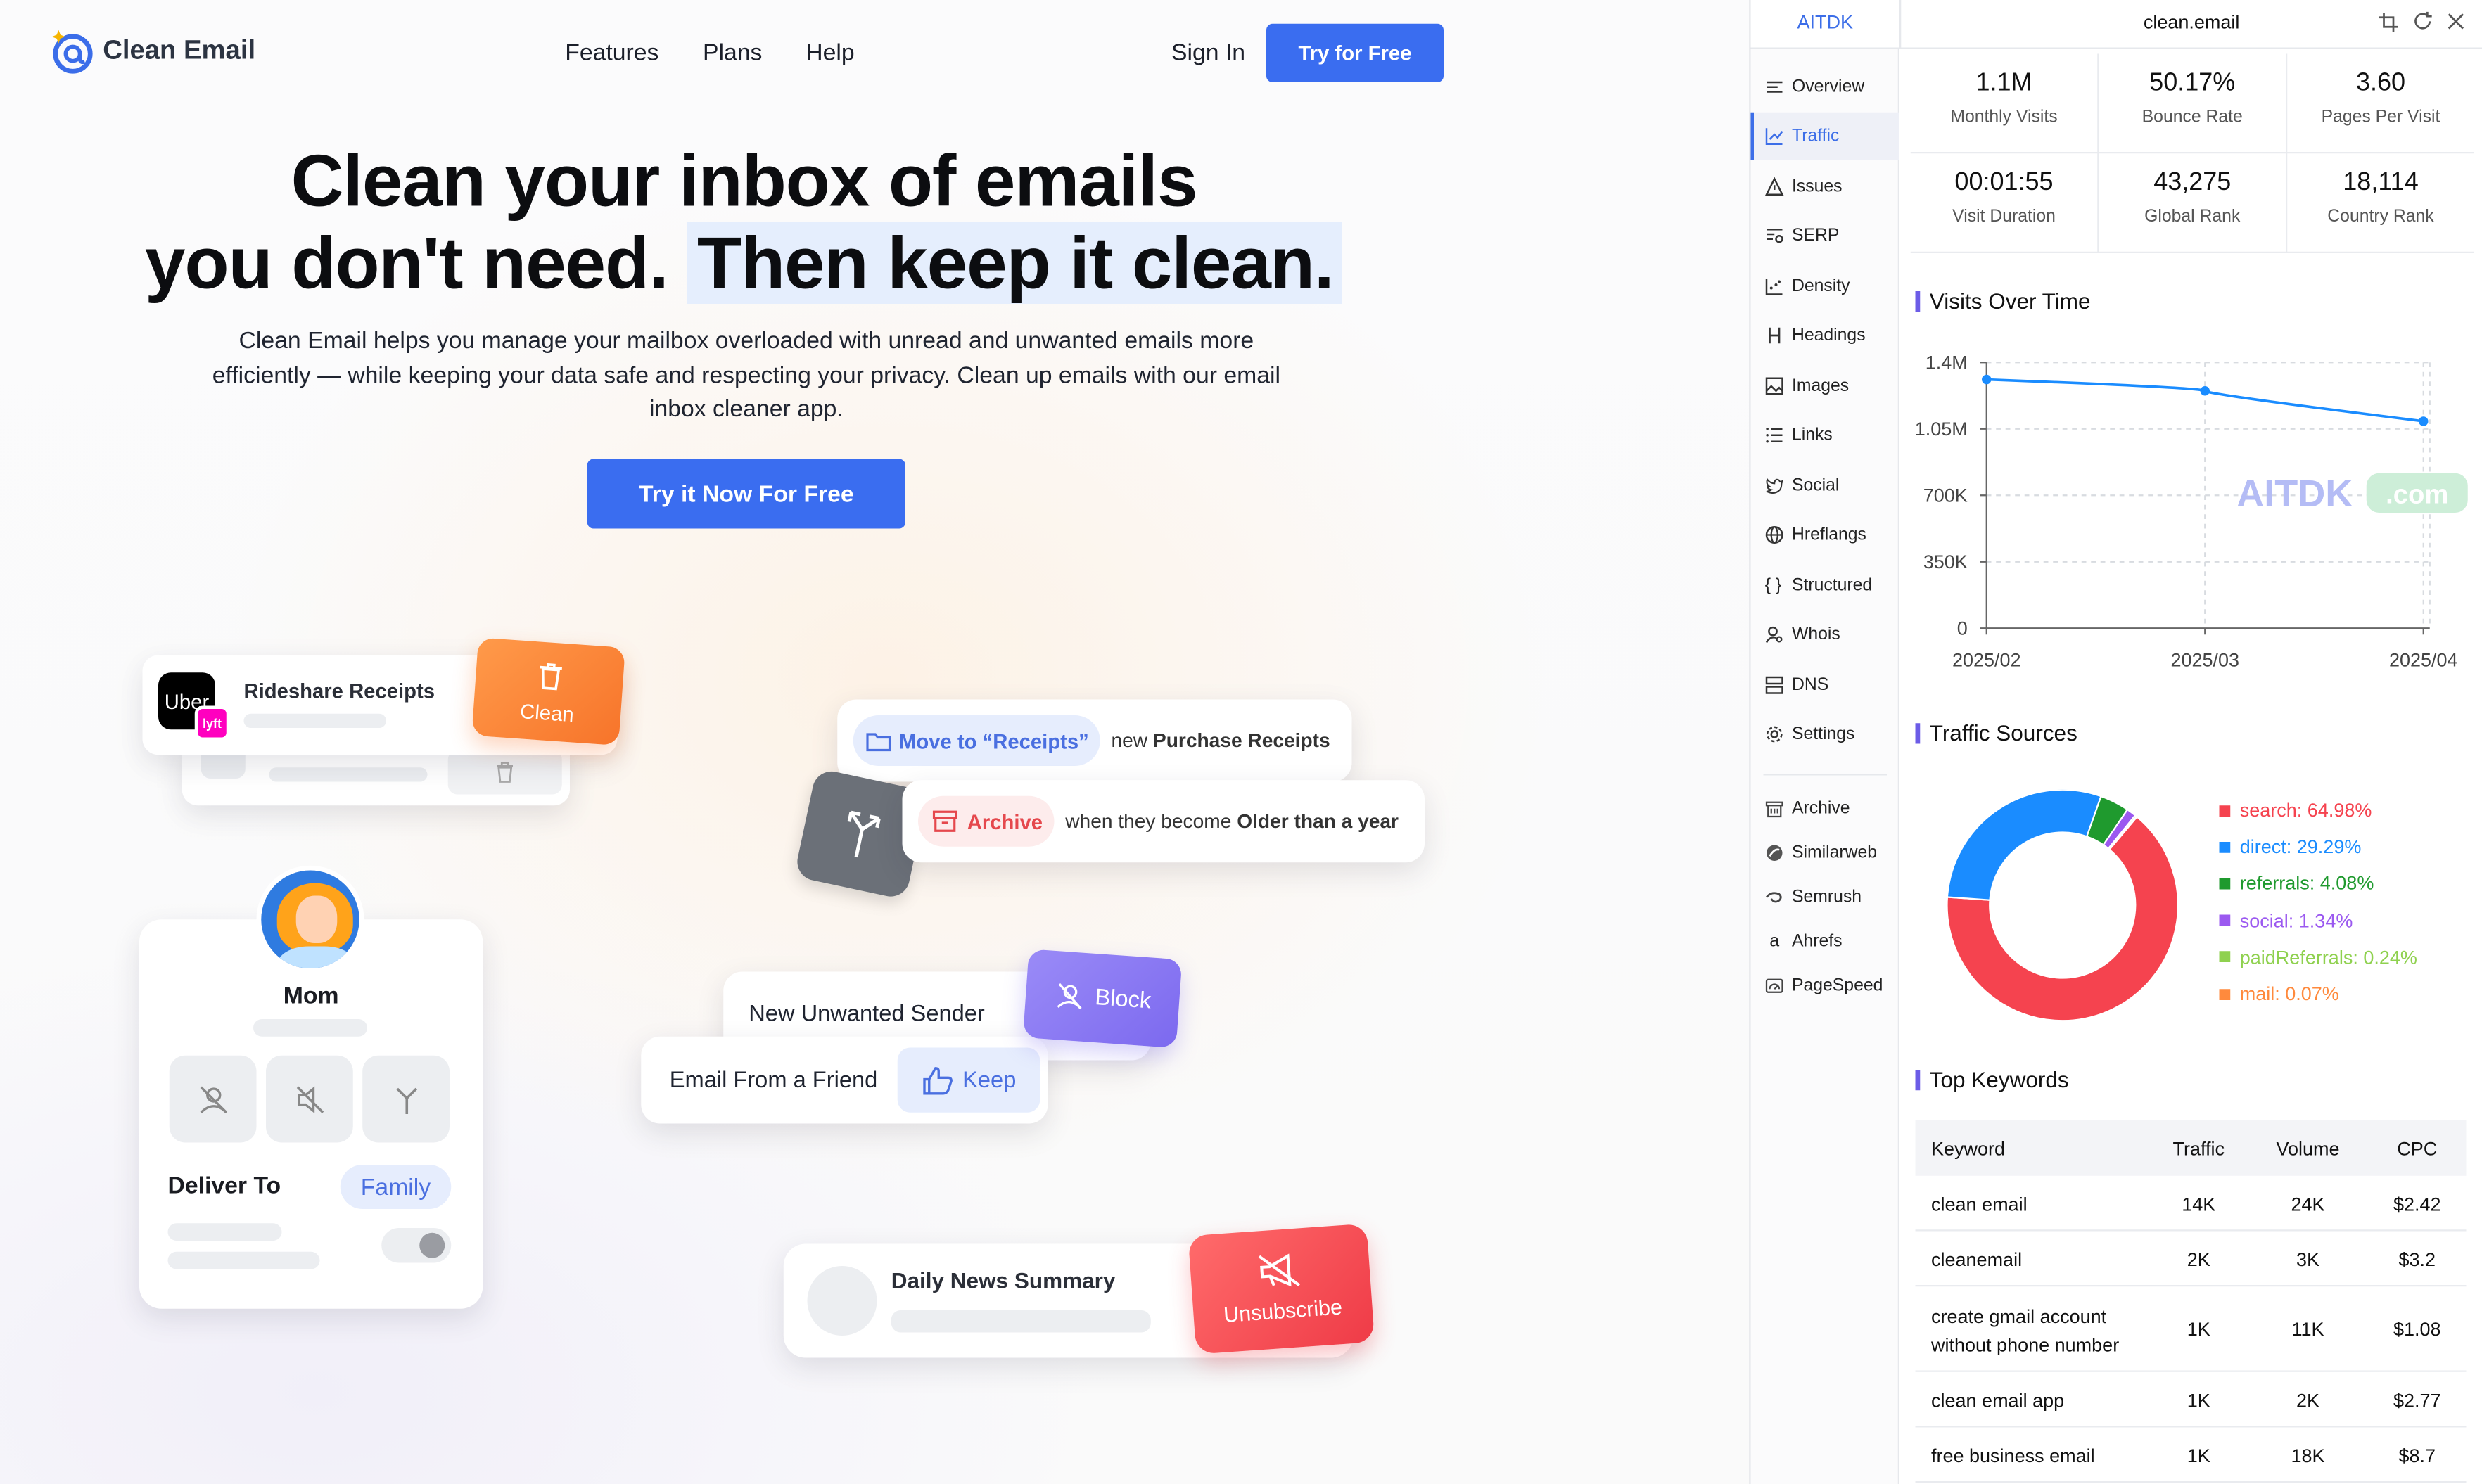 The height and width of the screenshot is (1484, 2482). Describe the element at coordinates (213, 1099) in the screenshot. I see `block-tile` at that location.